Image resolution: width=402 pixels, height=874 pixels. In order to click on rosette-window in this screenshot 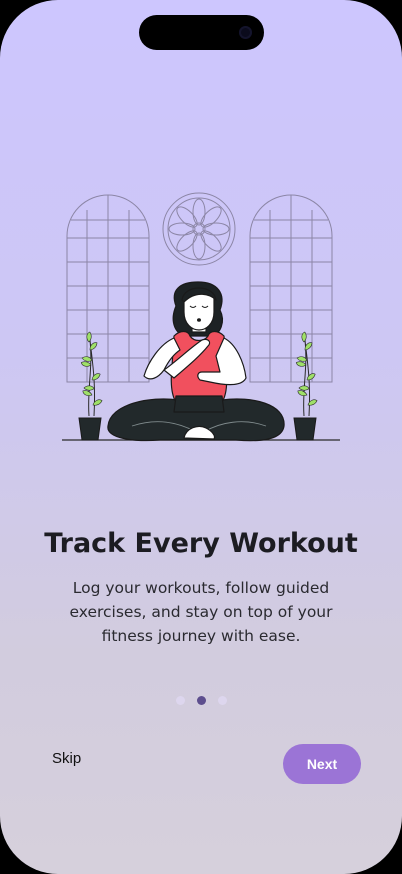, I will do `click(199, 229)`.